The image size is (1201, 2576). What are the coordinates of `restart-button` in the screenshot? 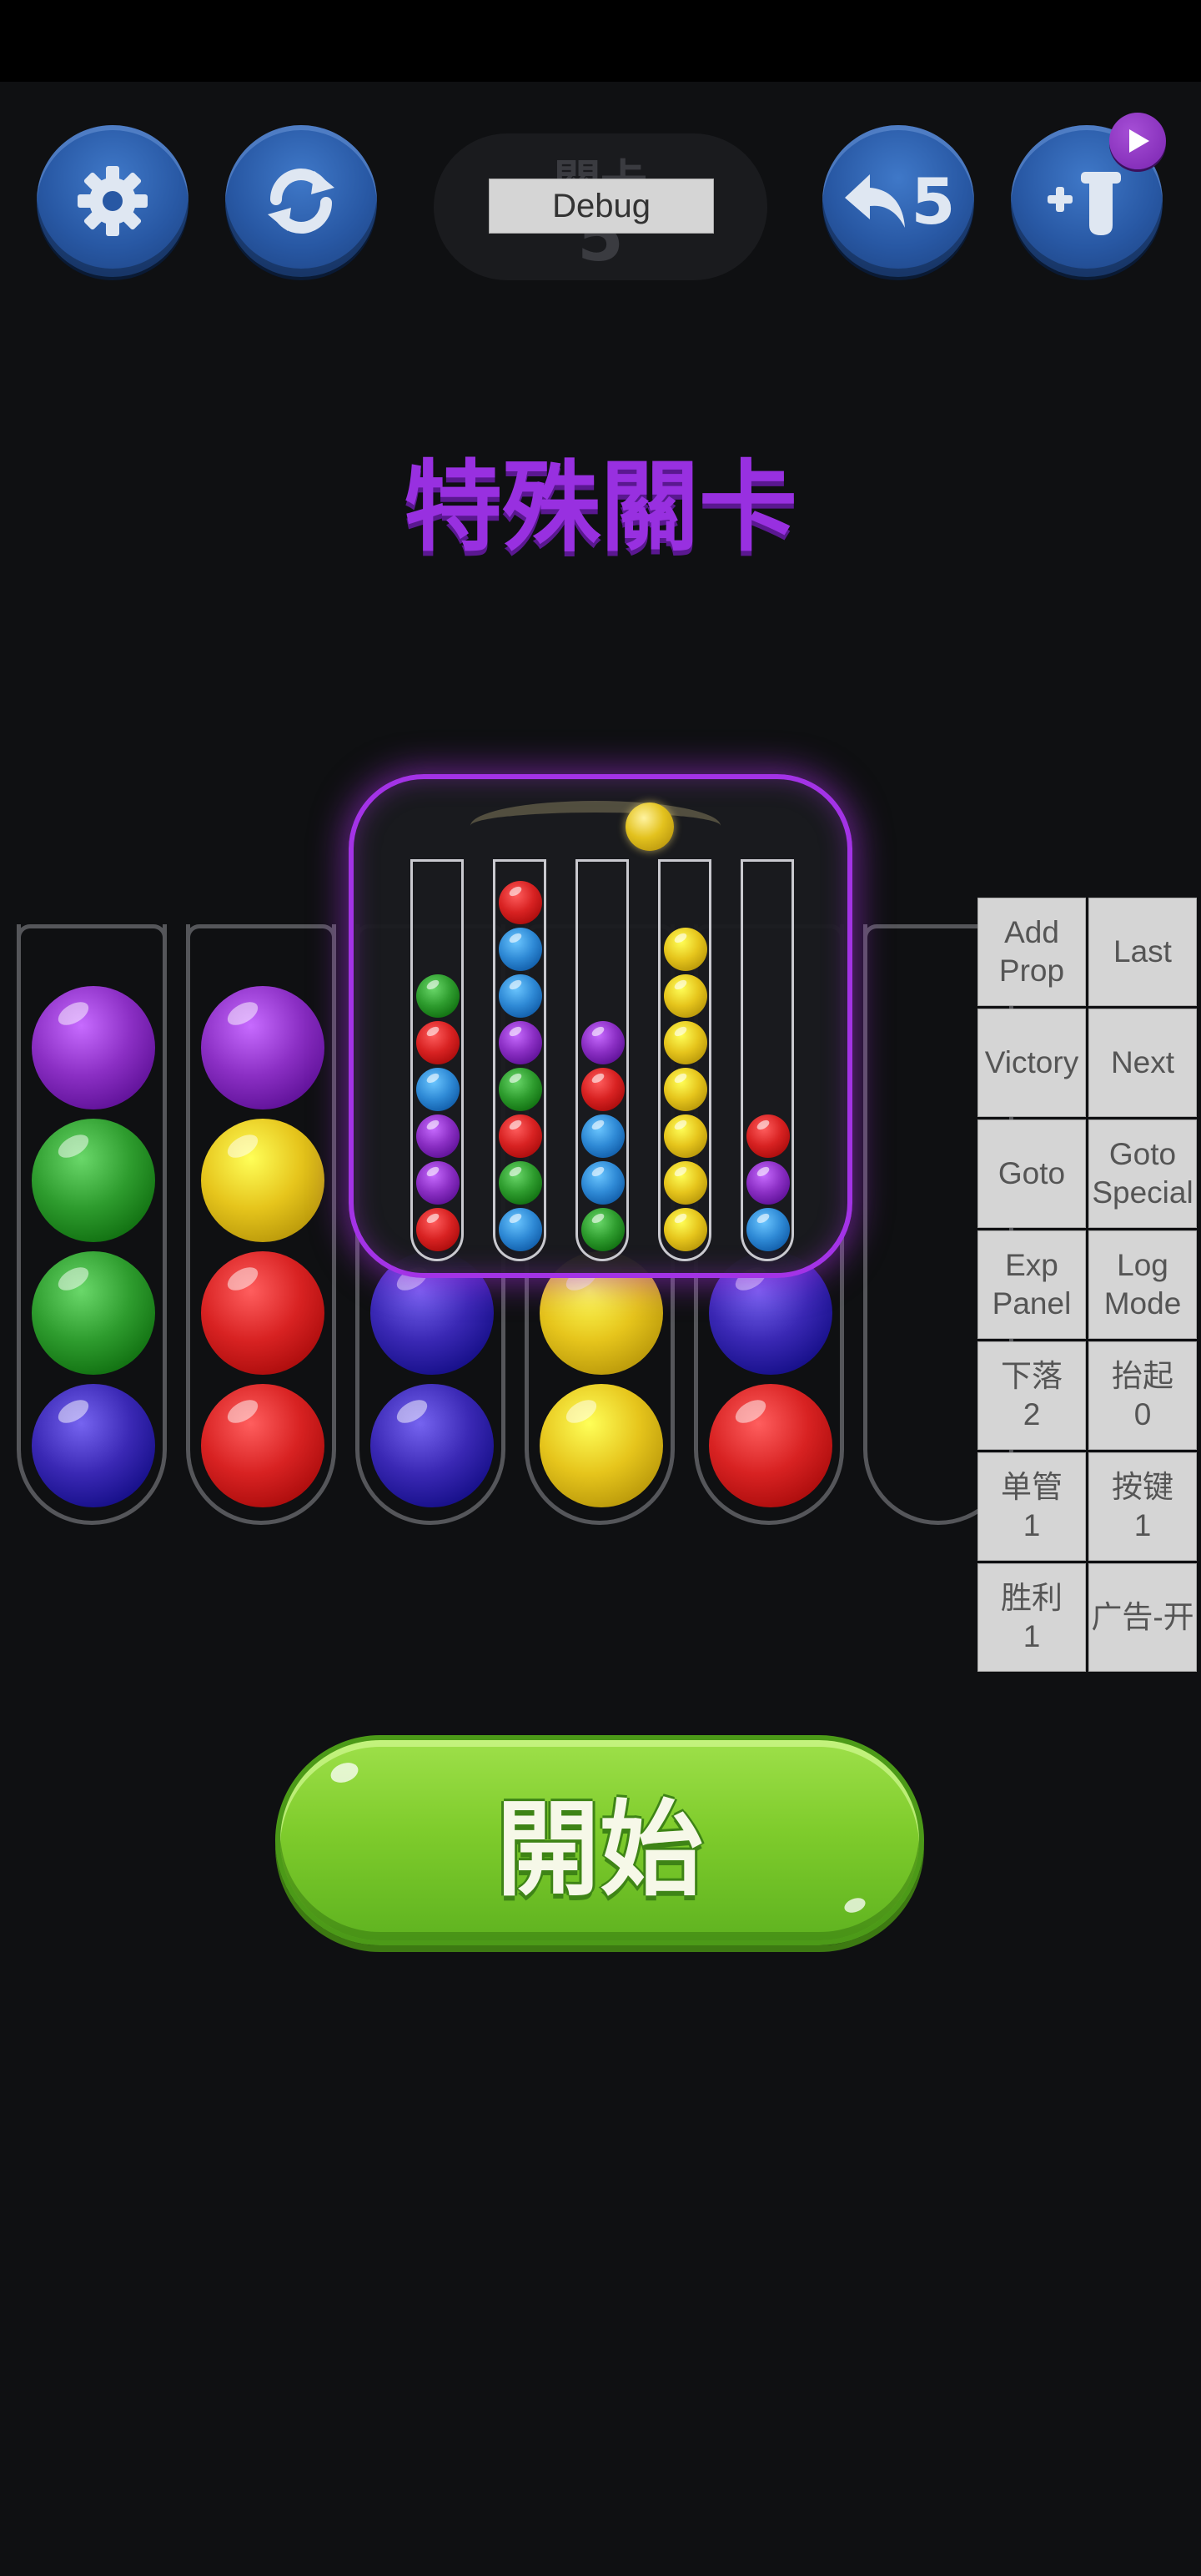 It's located at (301, 201).